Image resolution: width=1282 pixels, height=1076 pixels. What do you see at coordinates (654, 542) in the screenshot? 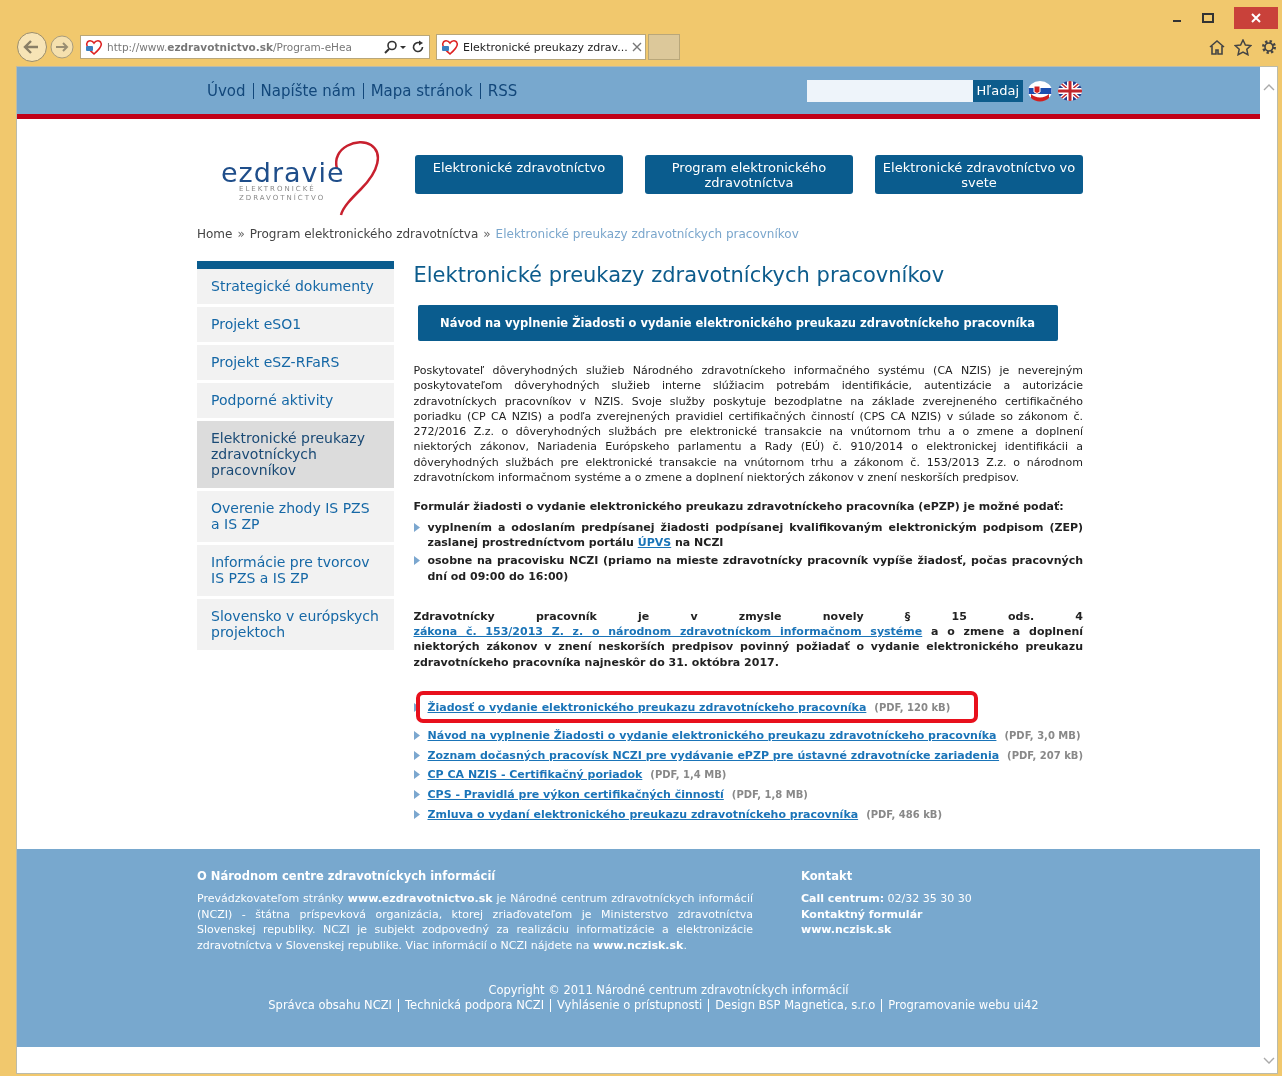
I see `text-link: ÚPVS` at bounding box center [654, 542].